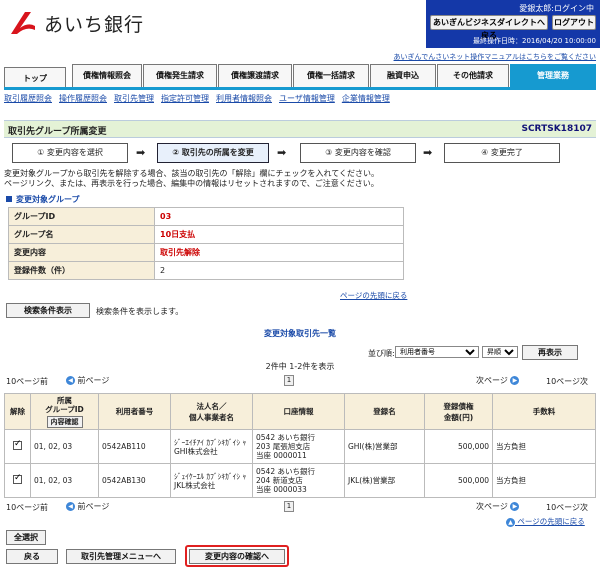 The width and height of the screenshot is (600, 572). What do you see at coordinates (489, 27) in the screenshot?
I see `biz-direct-button: あいぎんビジネスダイレクトへ戻る` at bounding box center [489, 27].